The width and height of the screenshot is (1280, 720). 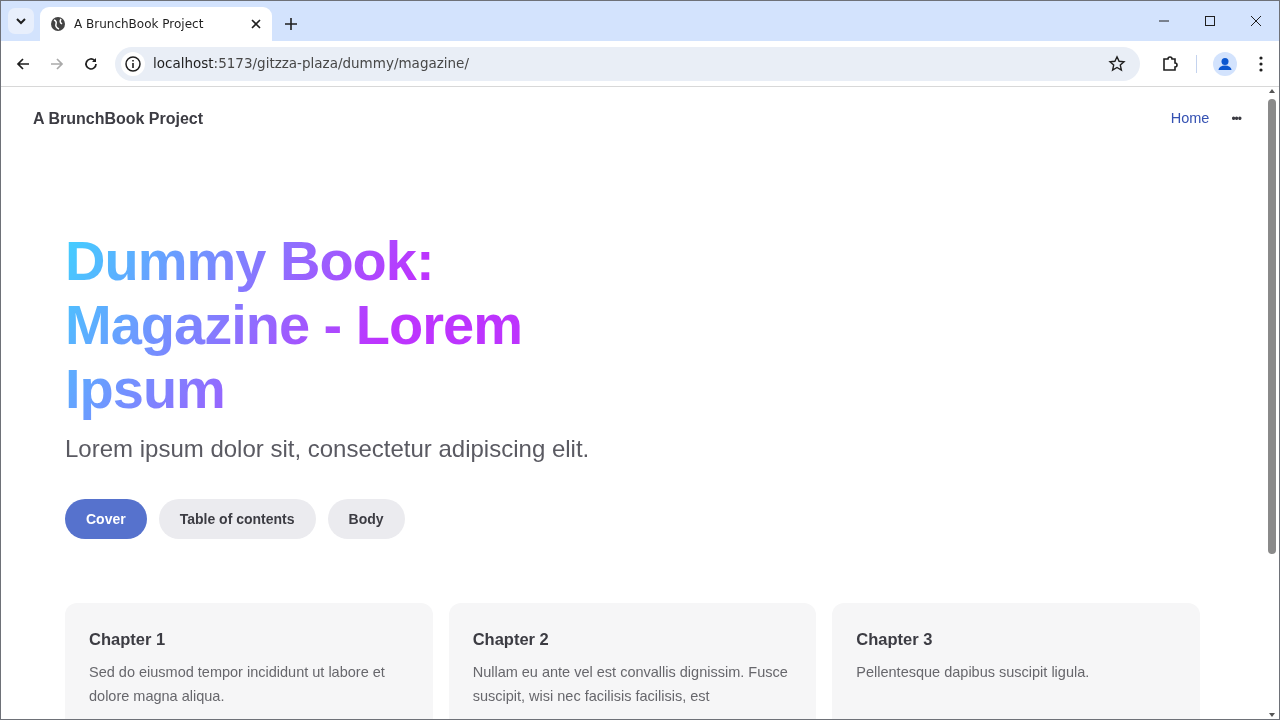 What do you see at coordinates (895, 639) in the screenshot?
I see `chapter-title: Chapter 3` at bounding box center [895, 639].